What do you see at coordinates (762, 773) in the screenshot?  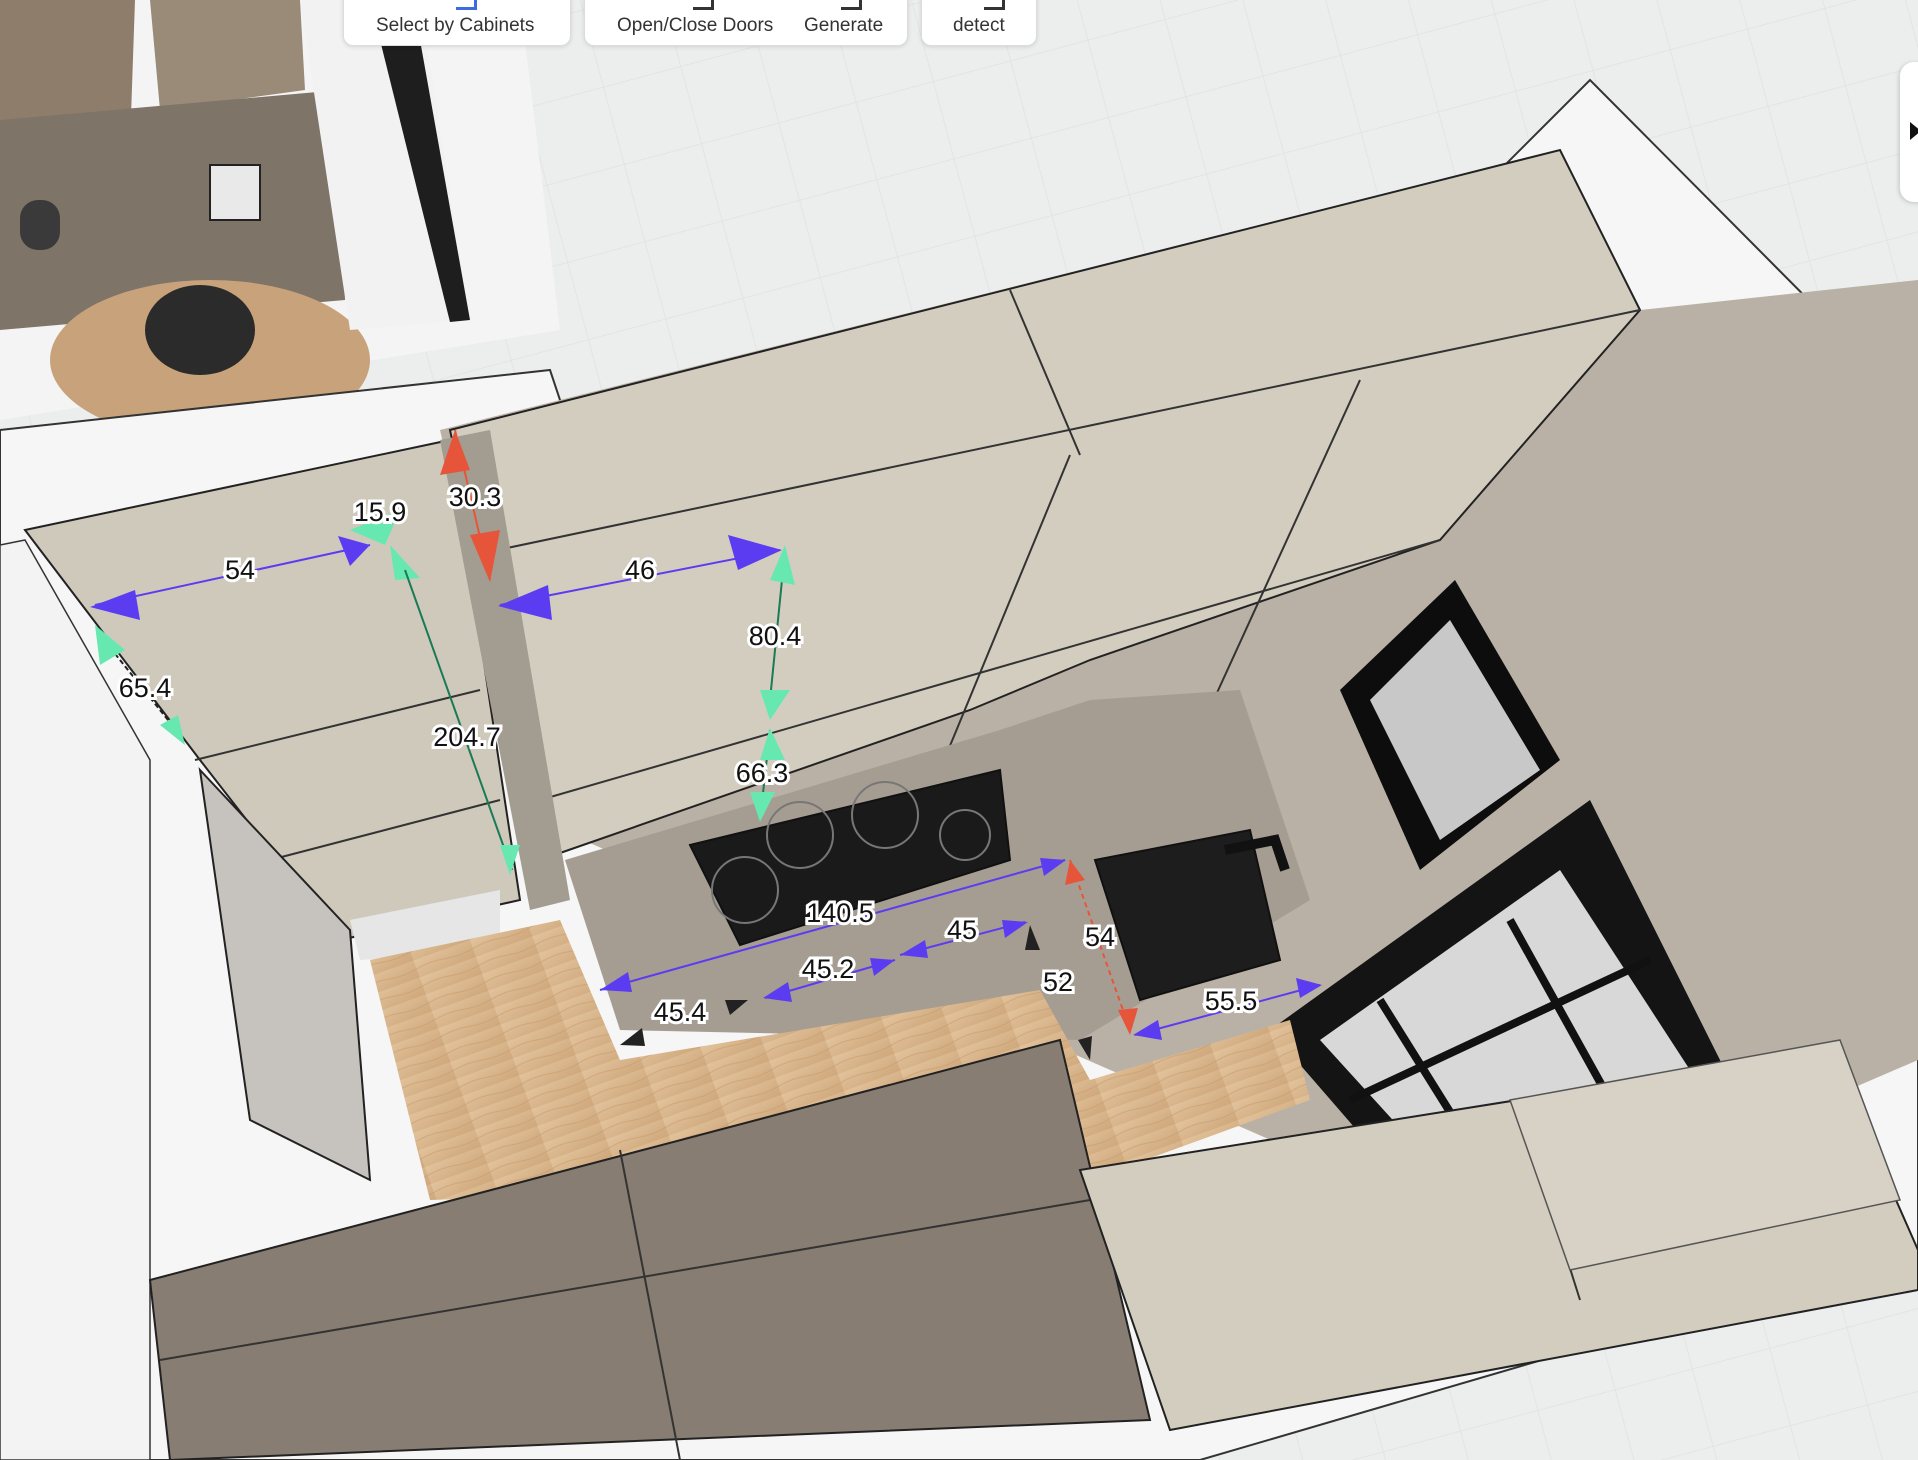 I see `dim-label-upper-to-counter: 66.3` at bounding box center [762, 773].